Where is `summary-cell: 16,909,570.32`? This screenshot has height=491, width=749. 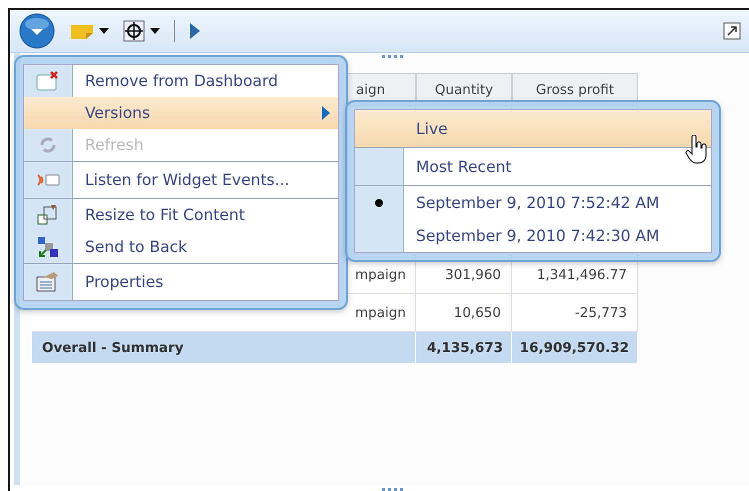 summary-cell: 16,909,570.32 is located at coordinates (575, 347).